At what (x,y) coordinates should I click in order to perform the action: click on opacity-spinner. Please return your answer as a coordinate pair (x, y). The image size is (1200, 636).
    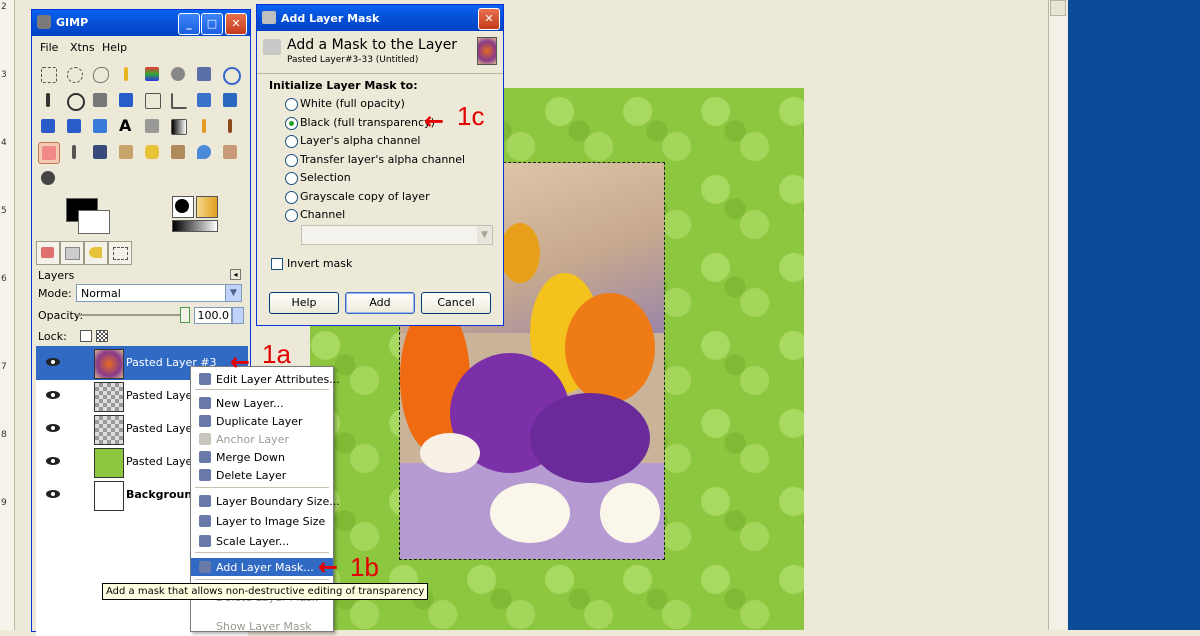
    Looking at the image, I should click on (238, 315).